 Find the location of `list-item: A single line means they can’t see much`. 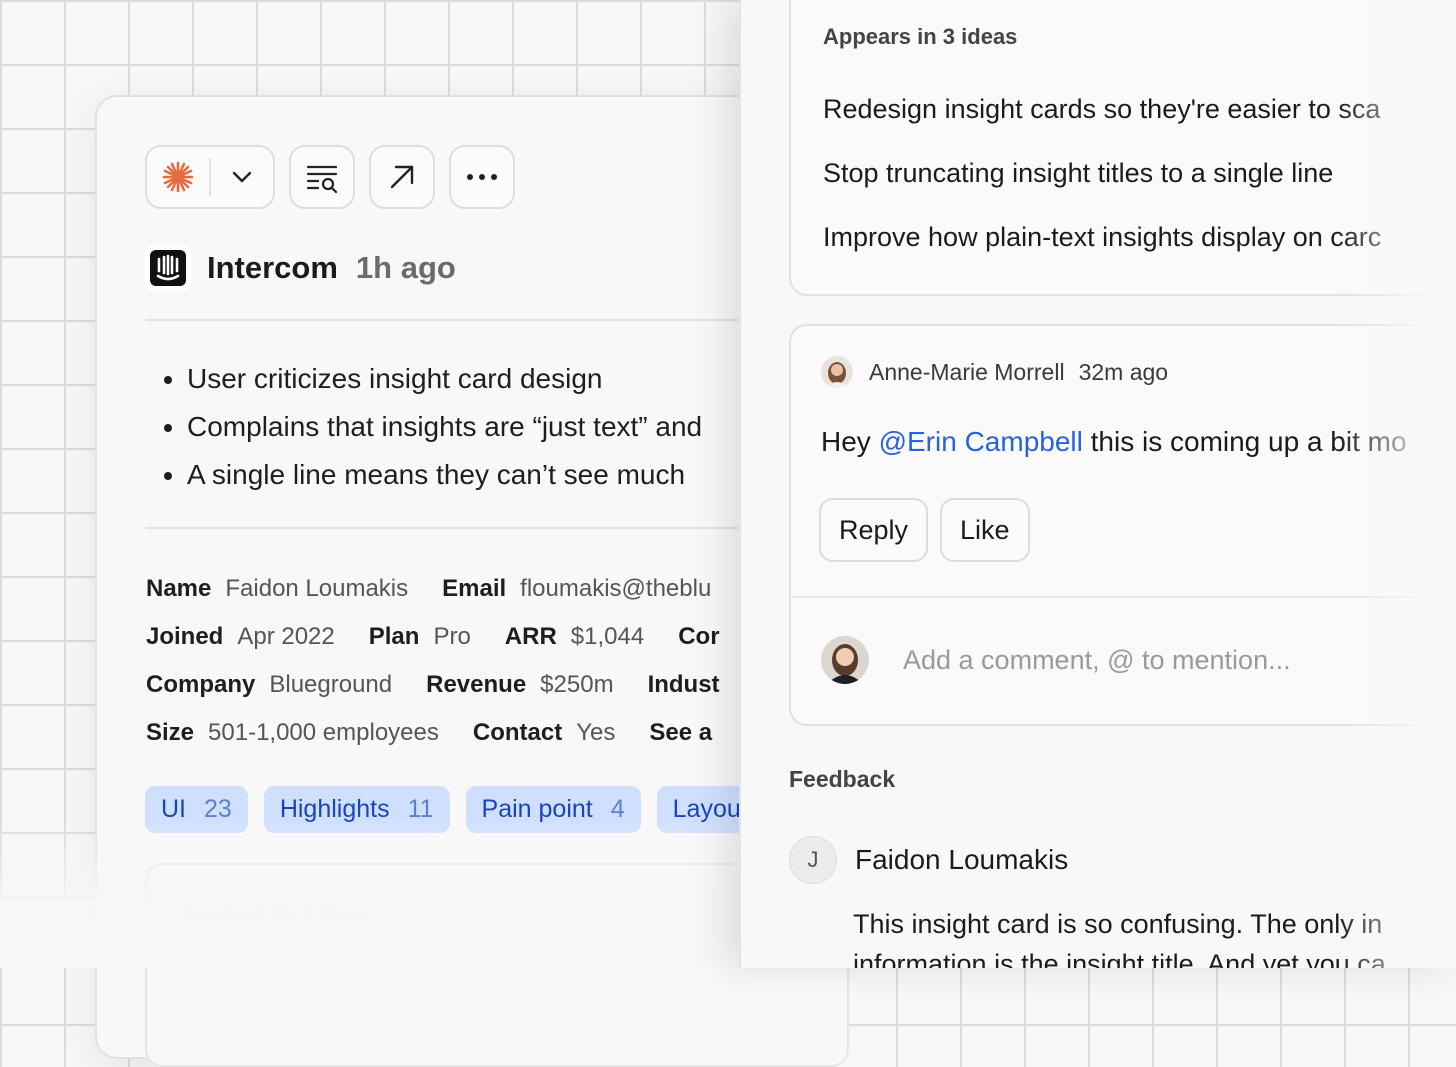

list-item: A single line means they can’t see much is located at coordinates (444, 475).